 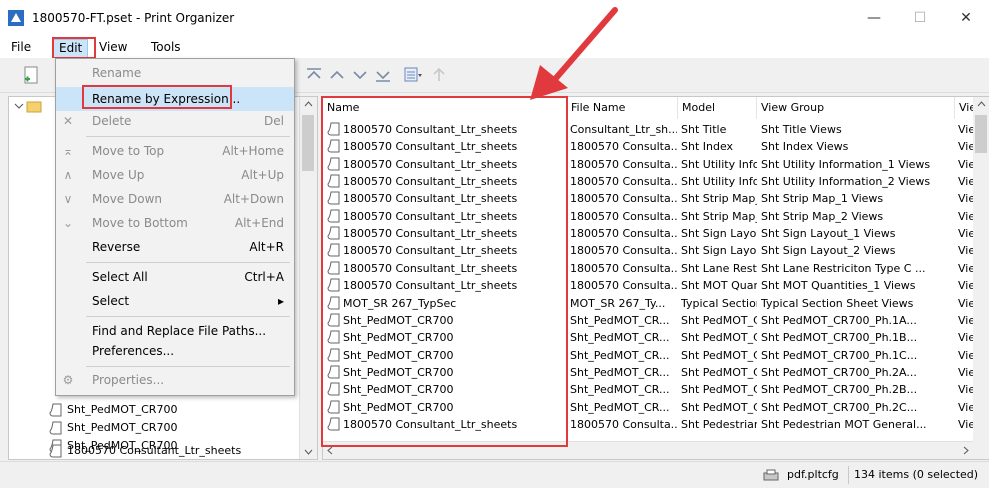 I want to click on printer-icon, so click(x=771, y=475).